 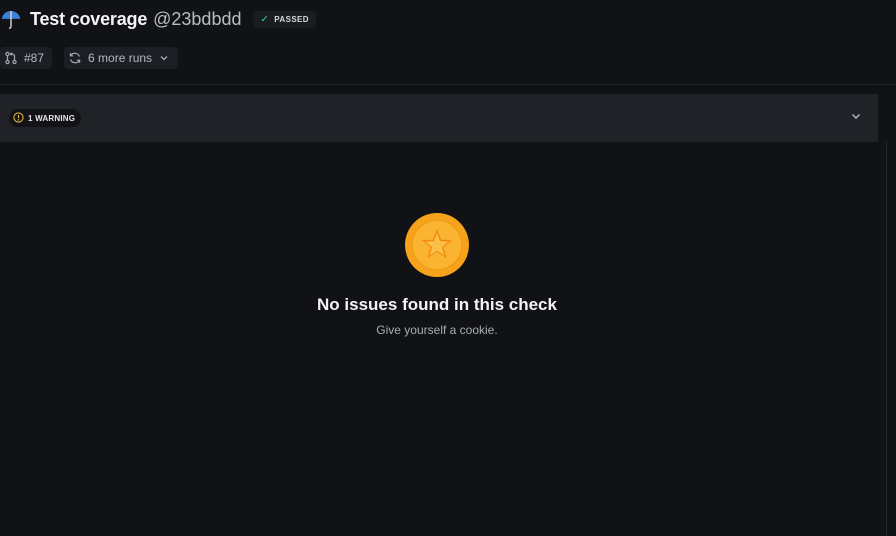 I want to click on empty-state-subtitle: Give yourself a cookie., so click(x=437, y=330).